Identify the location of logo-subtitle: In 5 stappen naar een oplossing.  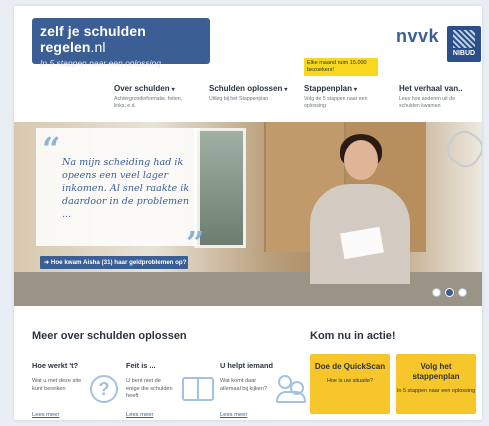
(100, 63).